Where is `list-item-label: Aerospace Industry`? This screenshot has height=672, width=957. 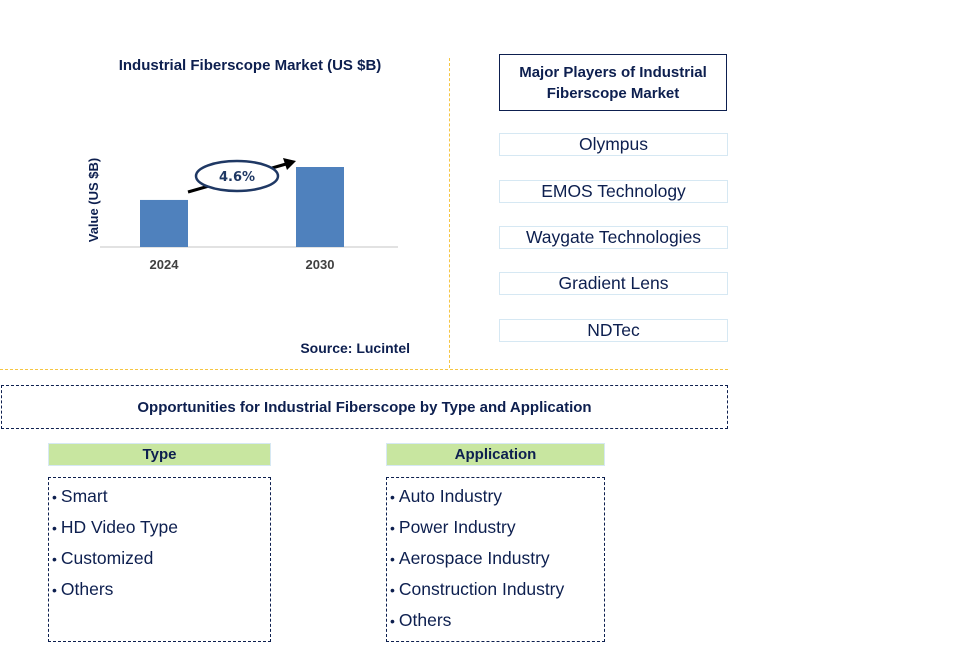
list-item-label: Aerospace Industry is located at coordinates (474, 558).